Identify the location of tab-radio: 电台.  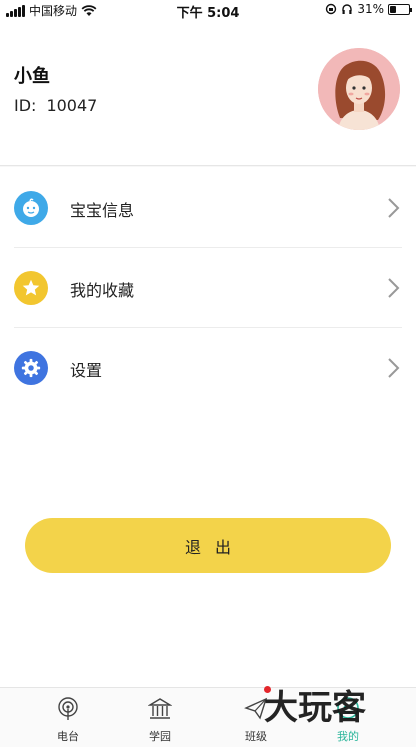
(68, 717).